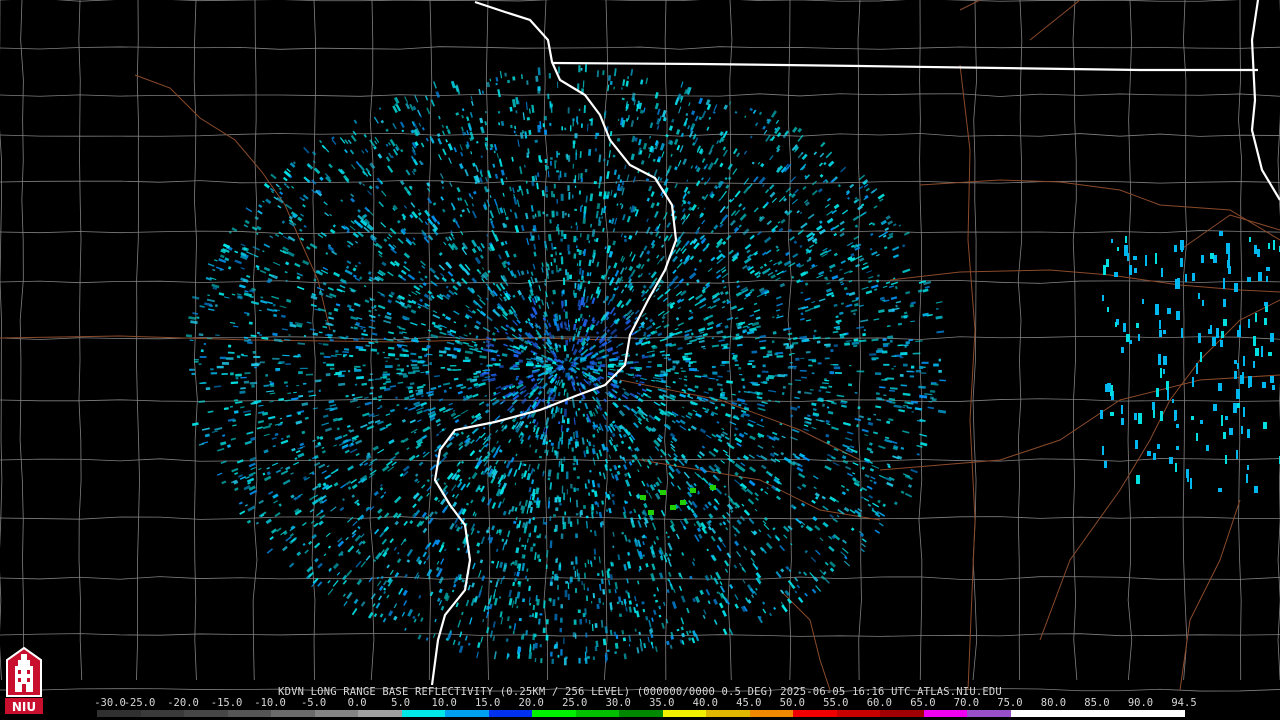 Image resolution: width=1280 pixels, height=720 pixels. What do you see at coordinates (705, 703) in the screenshot?
I see `scale-label: 40.0` at bounding box center [705, 703].